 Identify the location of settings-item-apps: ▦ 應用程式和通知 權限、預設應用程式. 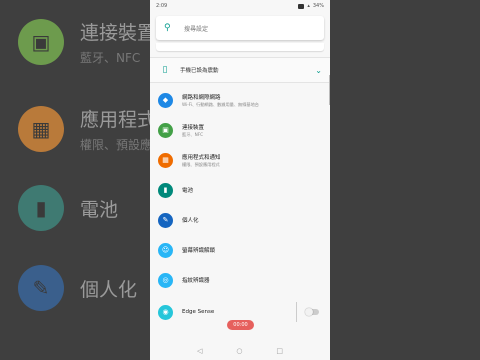
(240, 160).